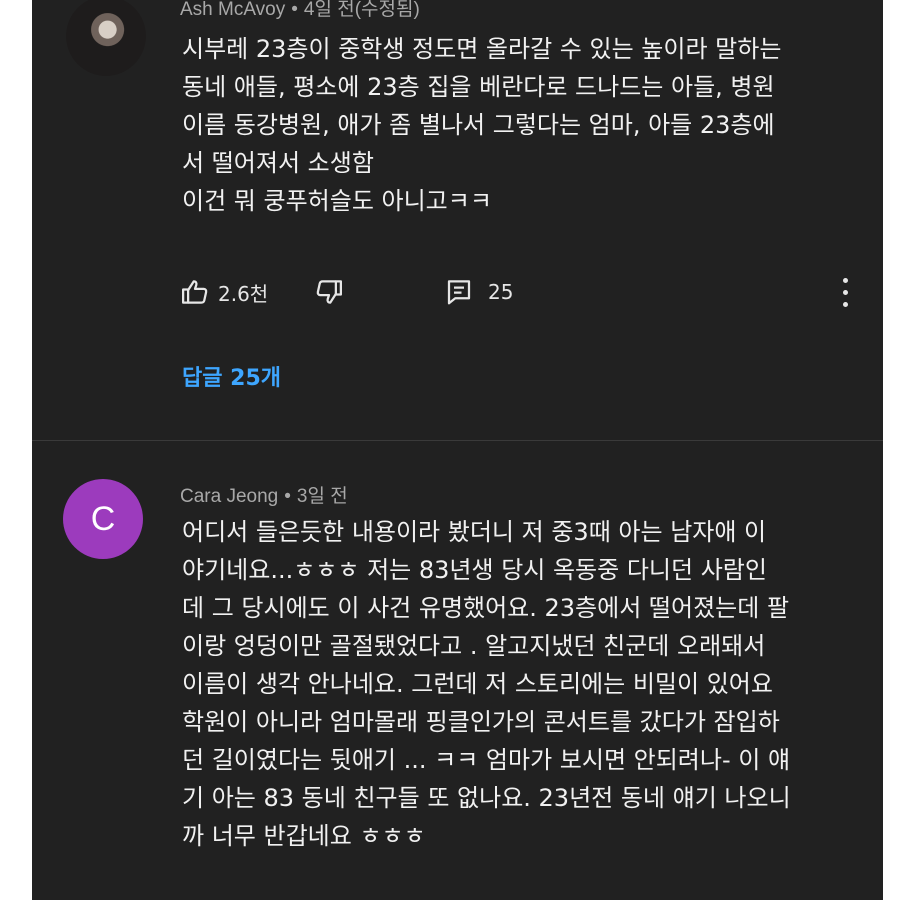  I want to click on comment-line: 학원이 아니라 엄마몰래 핑클인가의 콘서트를 갔다가 잠입하, so click(481, 722).